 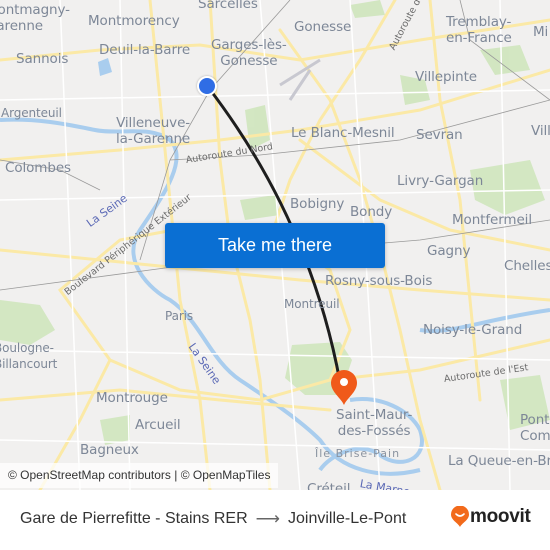 I want to click on place-label: Bagneux, so click(x=109, y=450).